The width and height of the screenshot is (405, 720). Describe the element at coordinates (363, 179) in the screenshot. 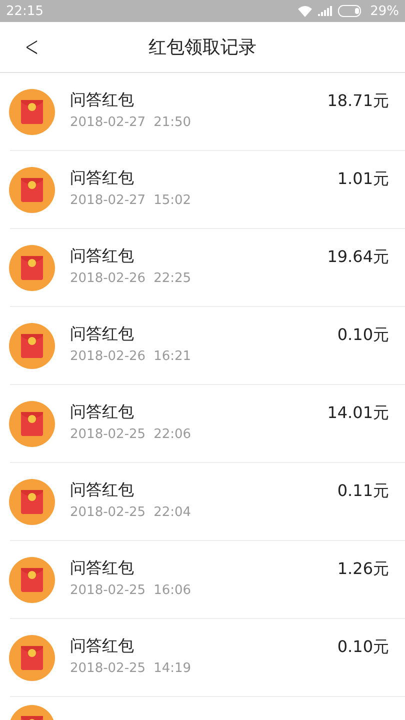

I see `record-amount: 1.01元` at that location.